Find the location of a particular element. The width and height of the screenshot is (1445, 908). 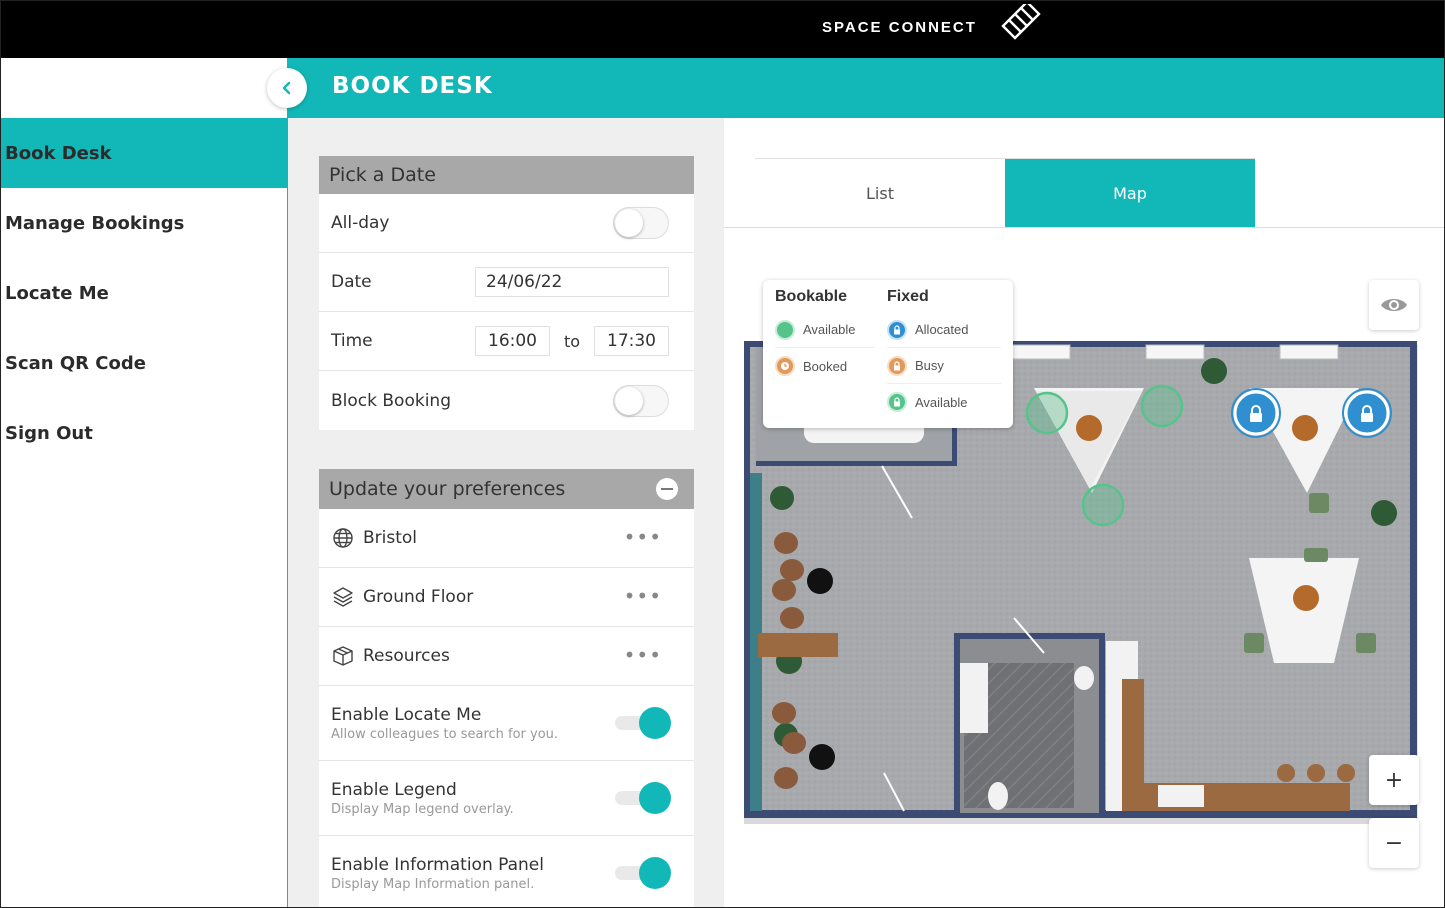

legend-fixed: Fixed Allocated Busy Available is located at coordinates (944, 354).